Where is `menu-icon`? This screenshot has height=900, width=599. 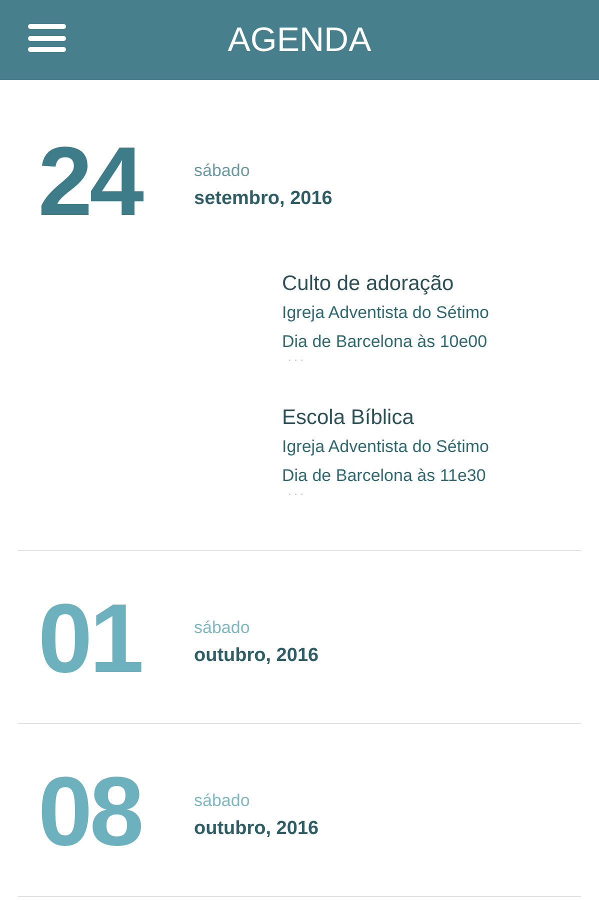 menu-icon is located at coordinates (47, 38).